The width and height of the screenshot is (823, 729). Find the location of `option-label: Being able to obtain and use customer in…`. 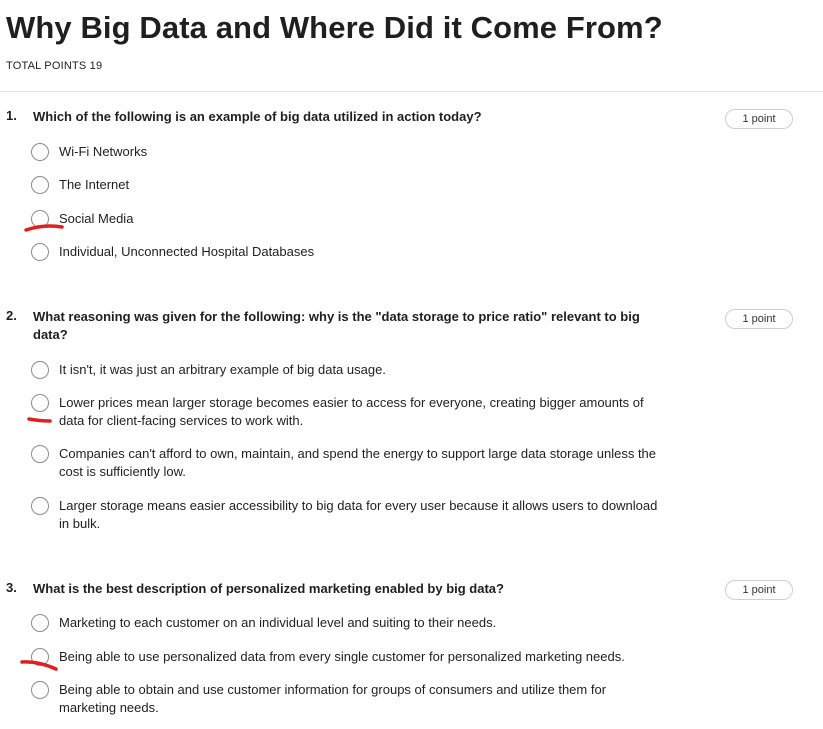

option-label: Being able to obtain and use customer in… is located at coordinates (333, 698).